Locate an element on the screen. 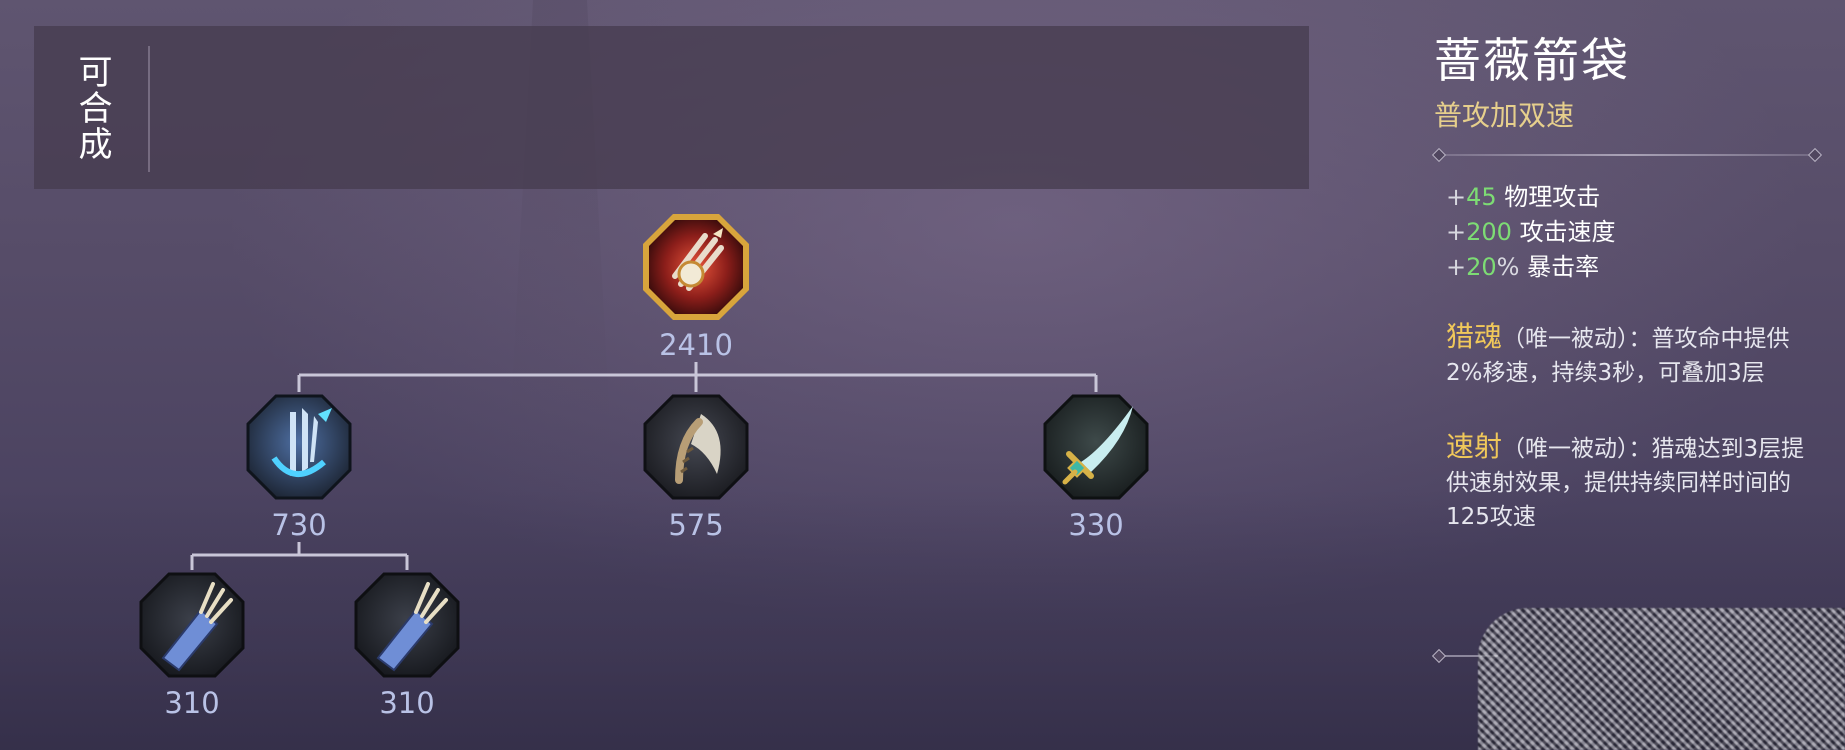 The height and width of the screenshot is (750, 1845). level2-price-1: 310 is located at coordinates (192, 703).